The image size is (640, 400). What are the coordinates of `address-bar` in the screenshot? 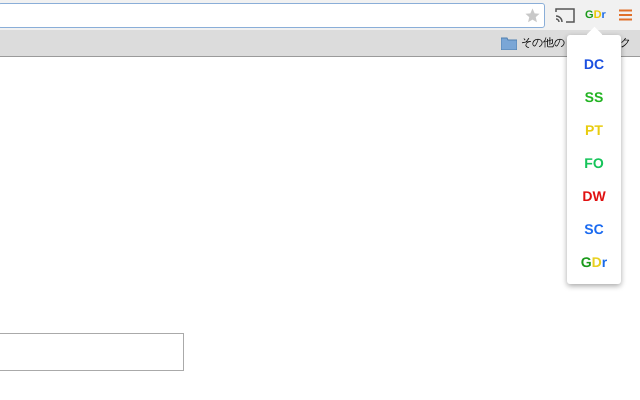 It's located at (272, 15).